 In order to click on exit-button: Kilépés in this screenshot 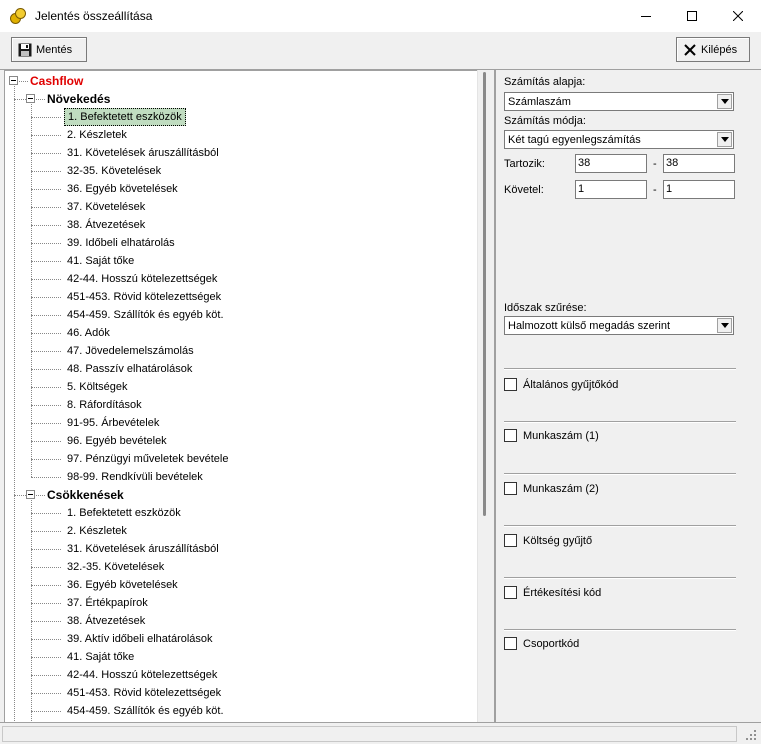, I will do `click(713, 49)`.